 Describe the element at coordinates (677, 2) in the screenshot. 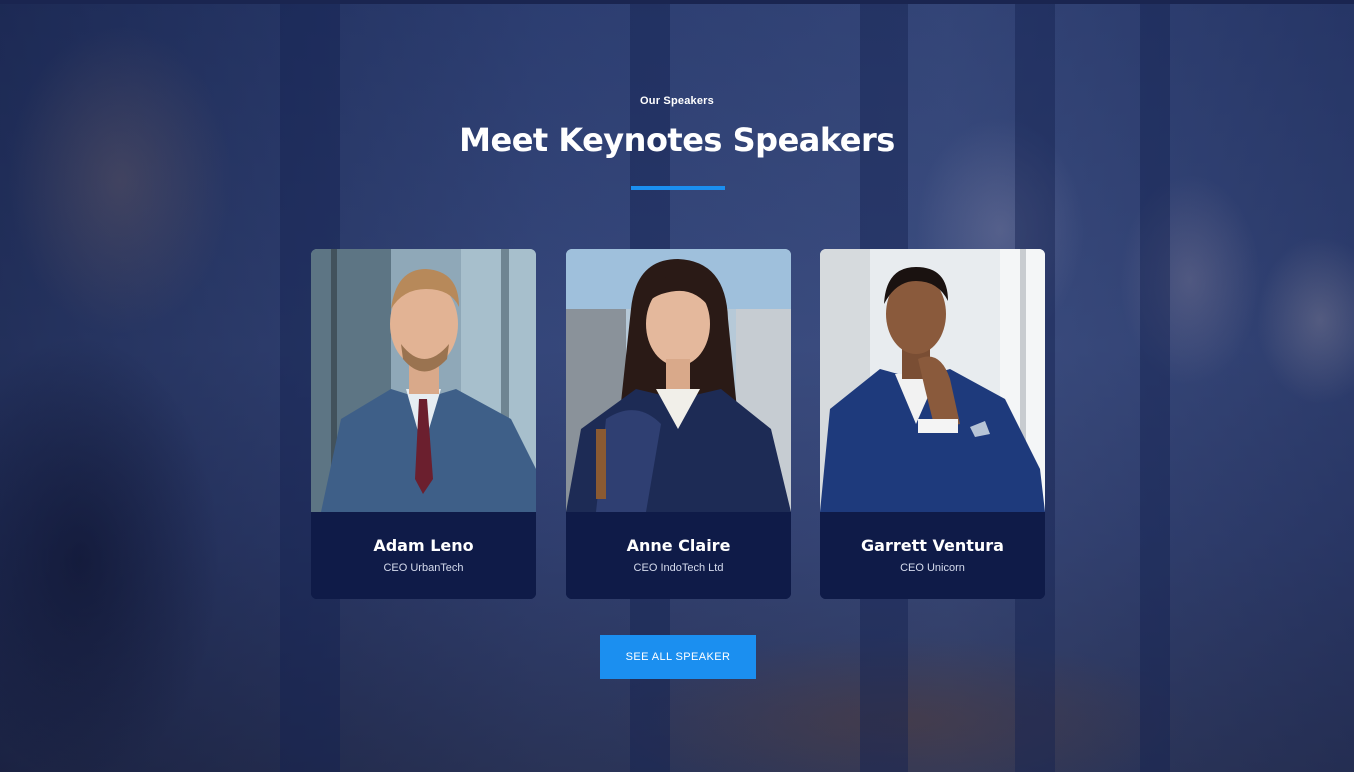

I see `top-border` at that location.